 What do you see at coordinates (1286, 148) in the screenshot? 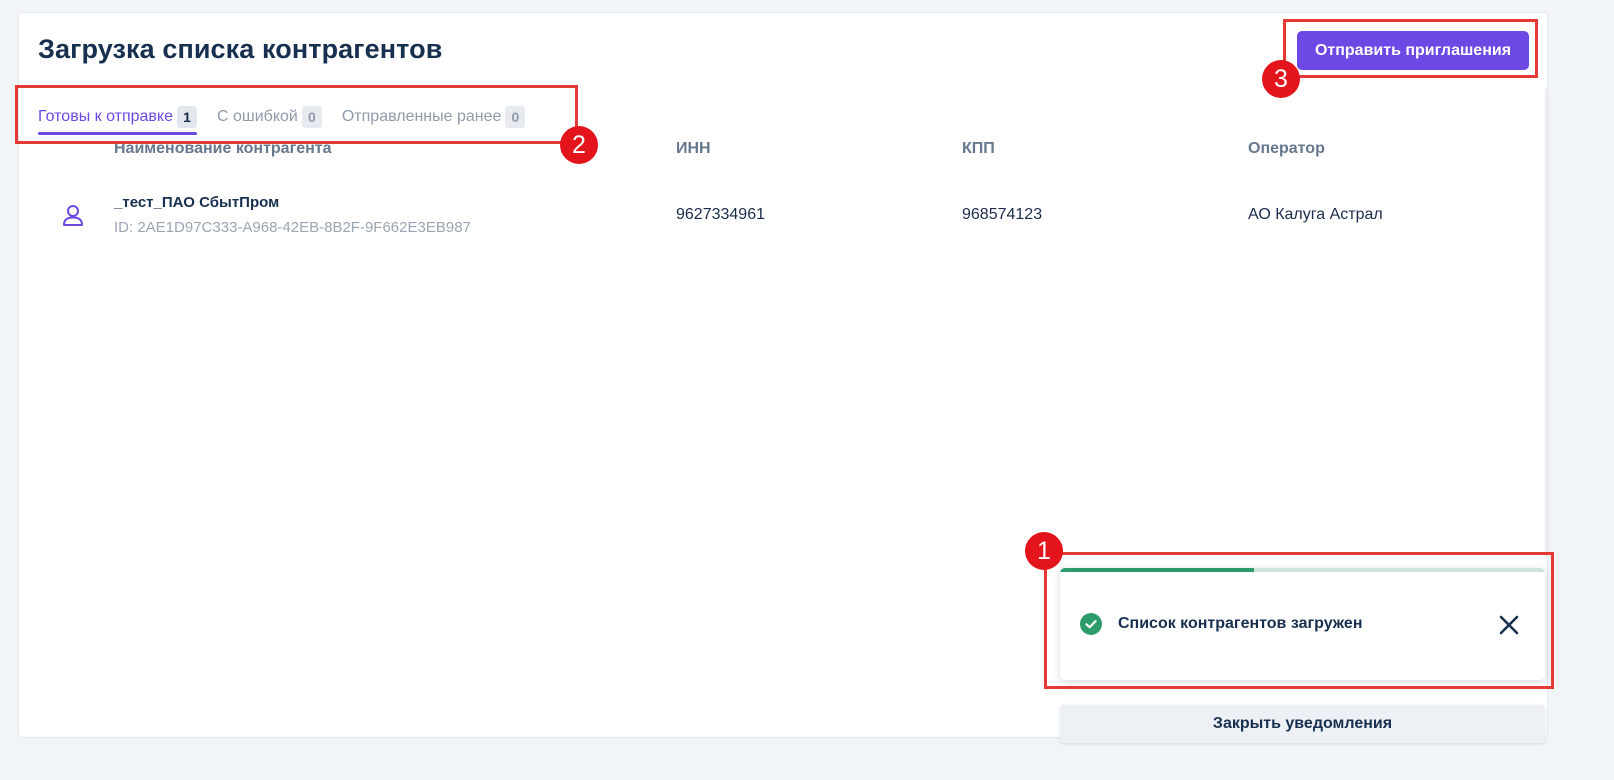
I see `column-header-operator: Оператор` at bounding box center [1286, 148].